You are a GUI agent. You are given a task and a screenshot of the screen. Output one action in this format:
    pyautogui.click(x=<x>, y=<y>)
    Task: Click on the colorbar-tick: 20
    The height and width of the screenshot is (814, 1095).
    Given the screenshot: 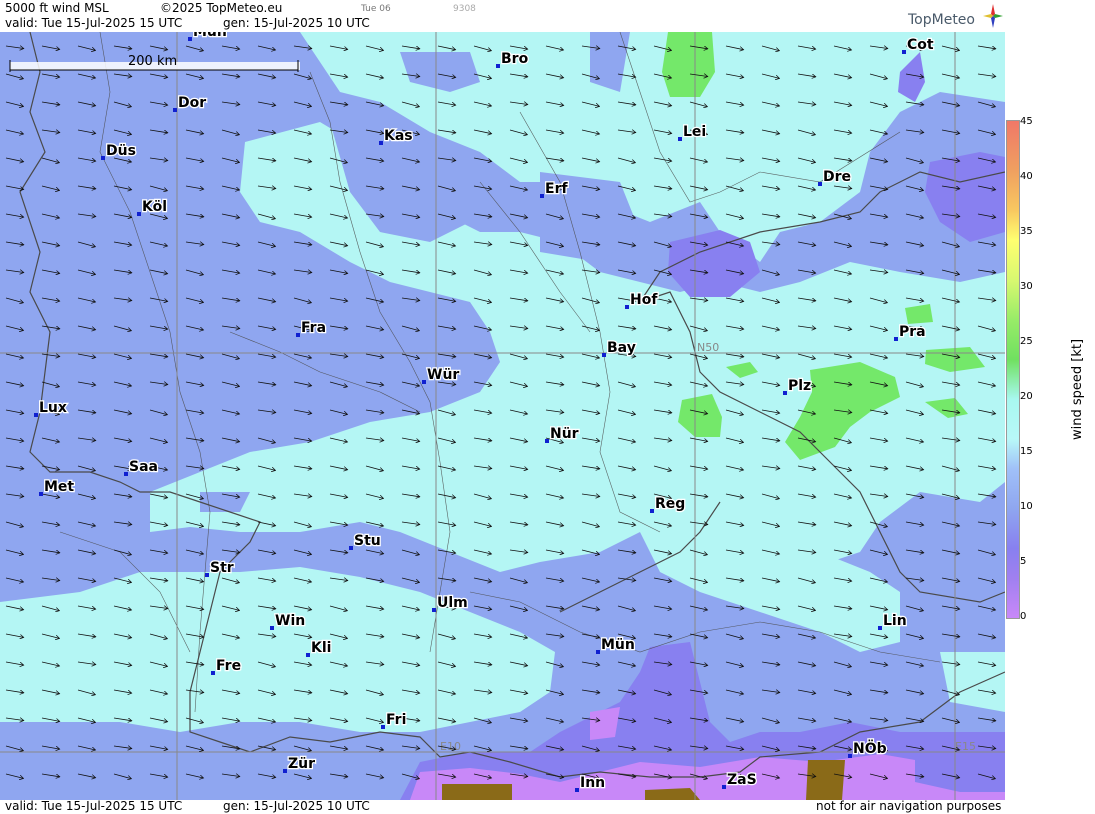 What is the action you would take?
    pyautogui.click(x=1026, y=396)
    